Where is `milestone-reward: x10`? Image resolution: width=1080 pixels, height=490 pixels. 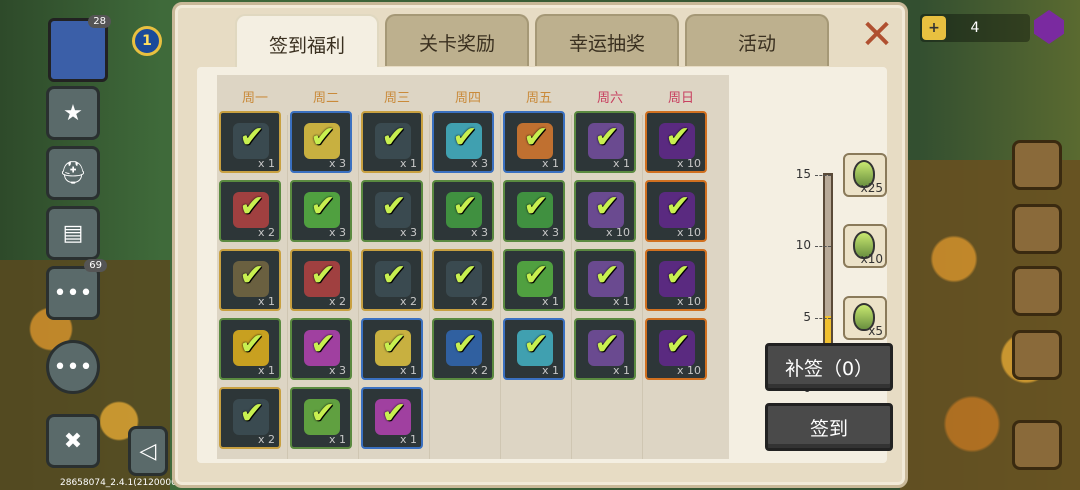
milestone-reward: x10 is located at coordinates (865, 246).